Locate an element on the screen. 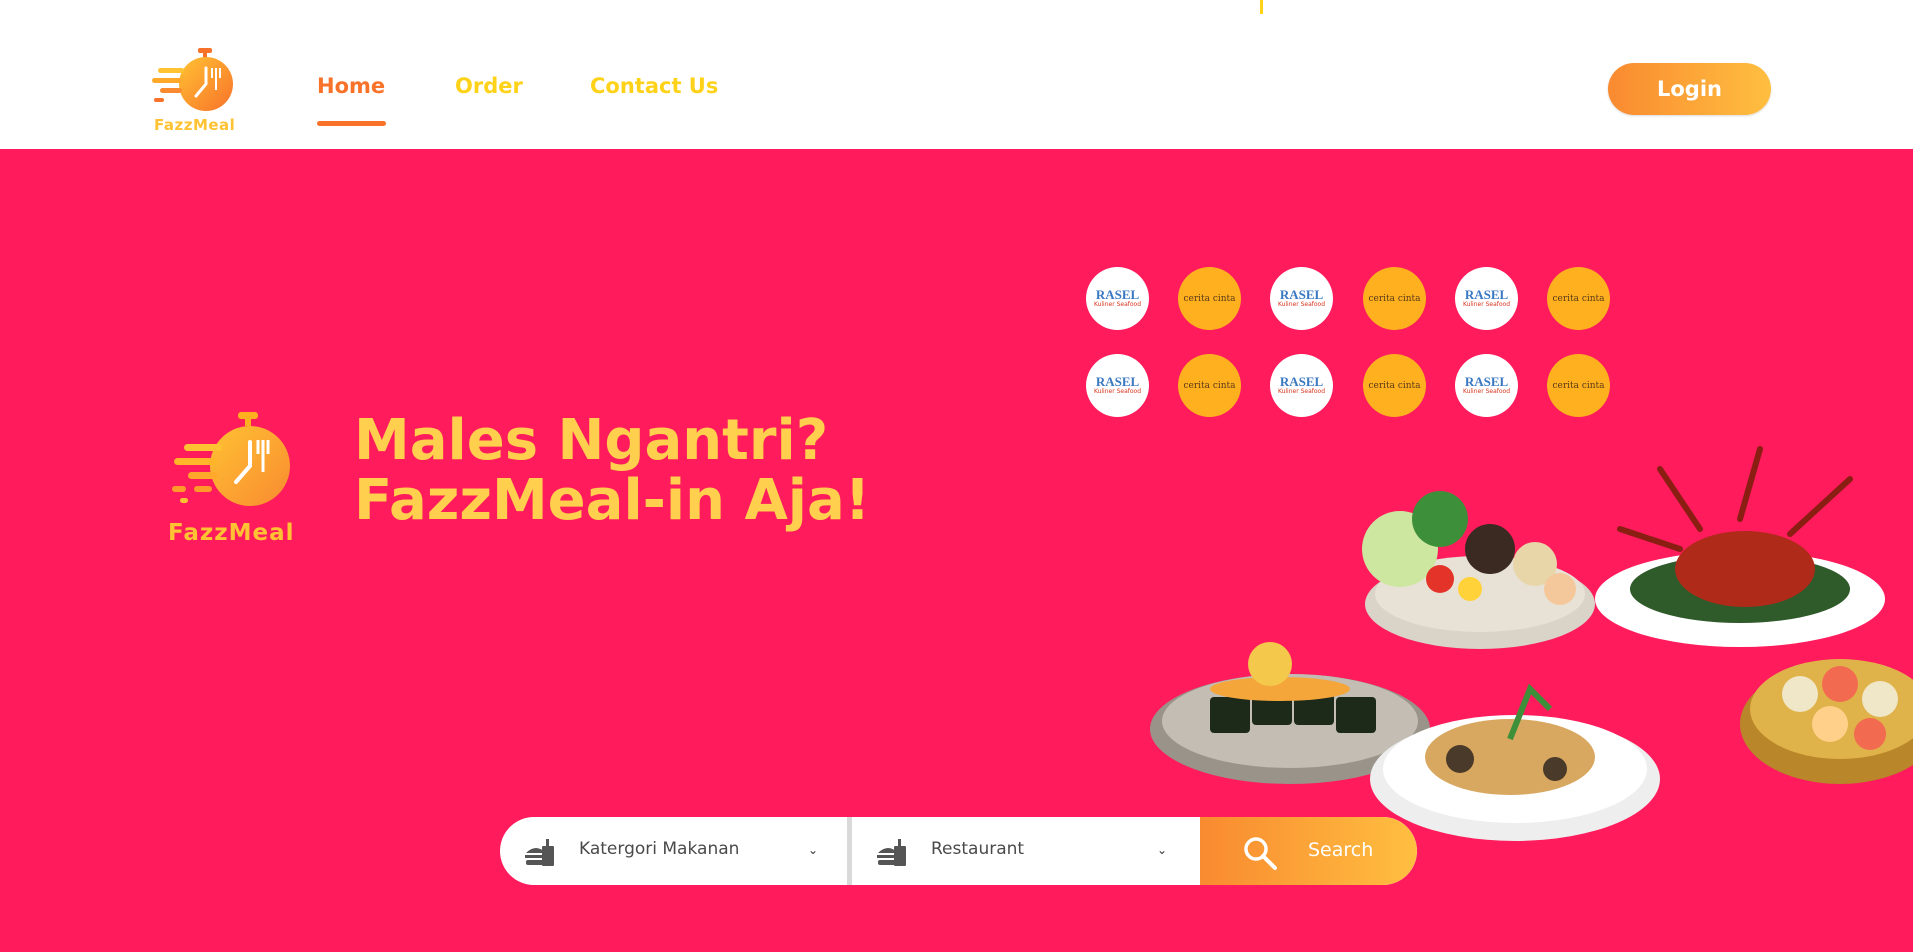 The width and height of the screenshot is (1913, 952). hero-headline: Males Ngantri? FazzMeal-in Aja! is located at coordinates (612, 471).